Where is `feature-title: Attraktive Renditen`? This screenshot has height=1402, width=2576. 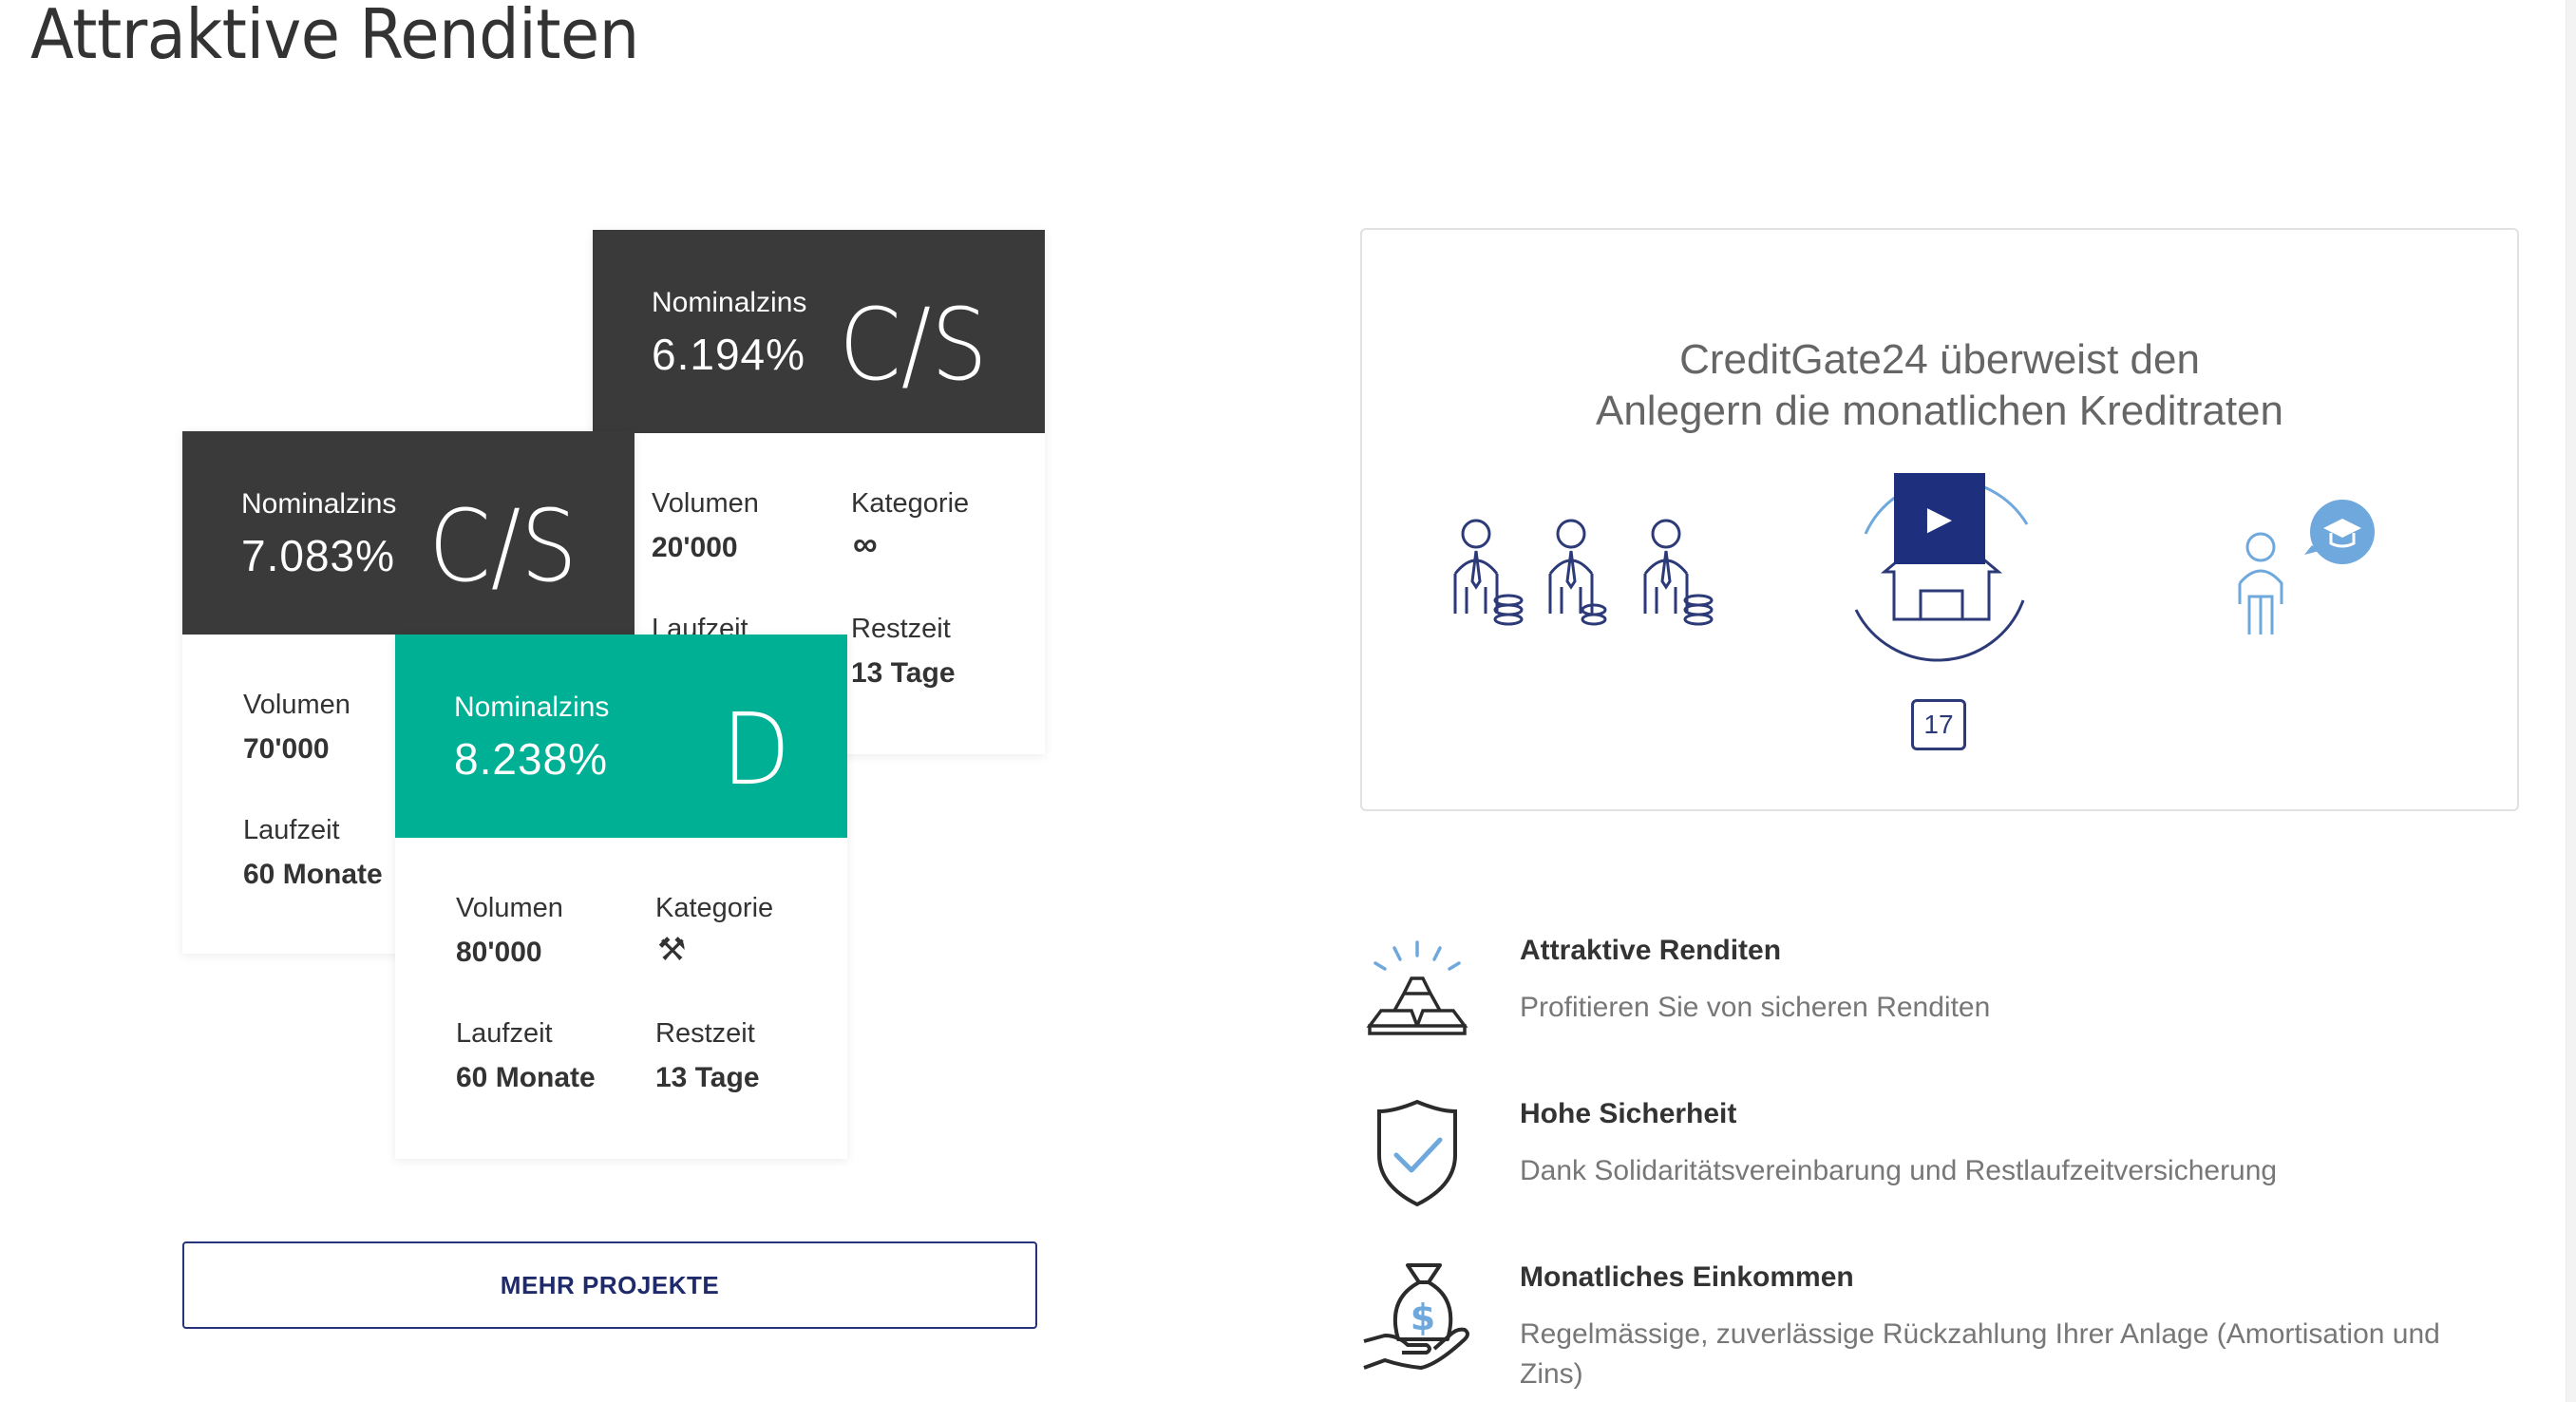
feature-title: Attraktive Renditen is located at coordinates (1651, 950).